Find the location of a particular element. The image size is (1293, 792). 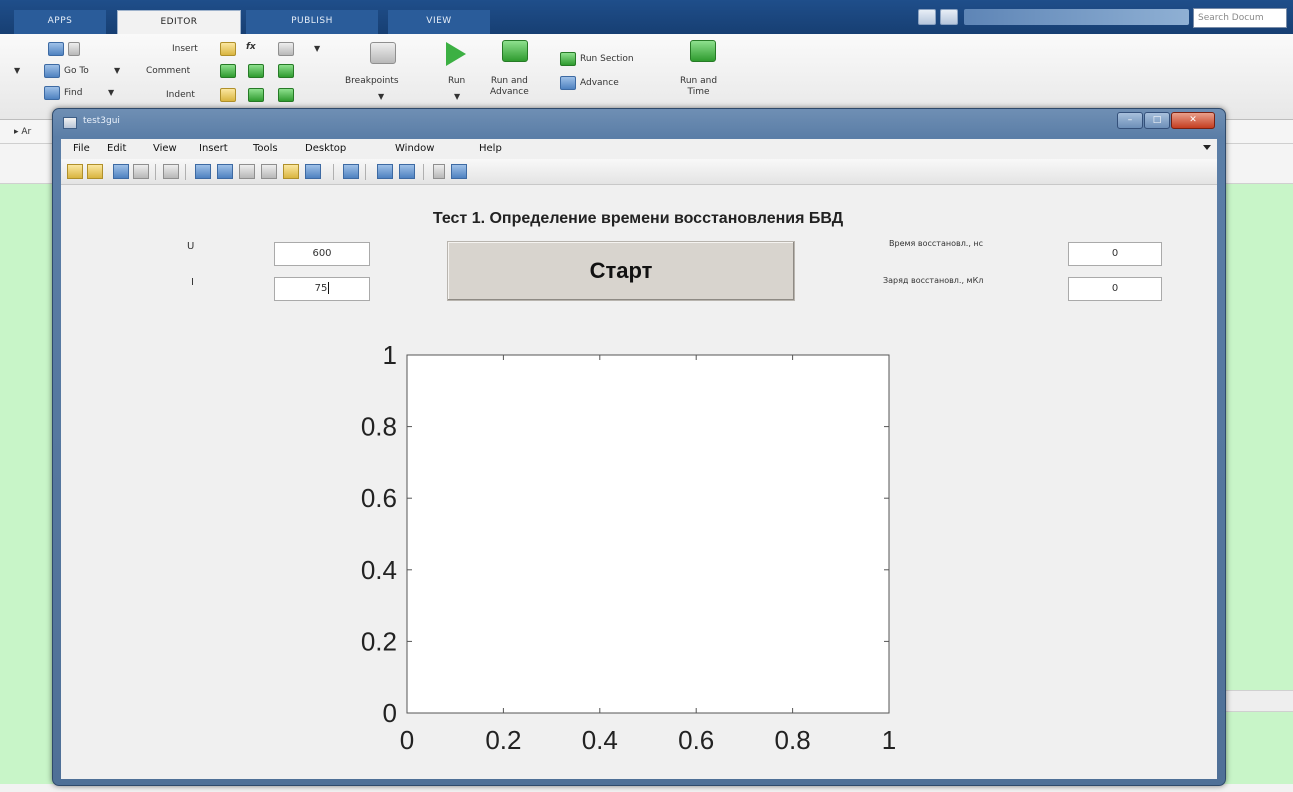

uncomment-icon is located at coordinates (256, 71).